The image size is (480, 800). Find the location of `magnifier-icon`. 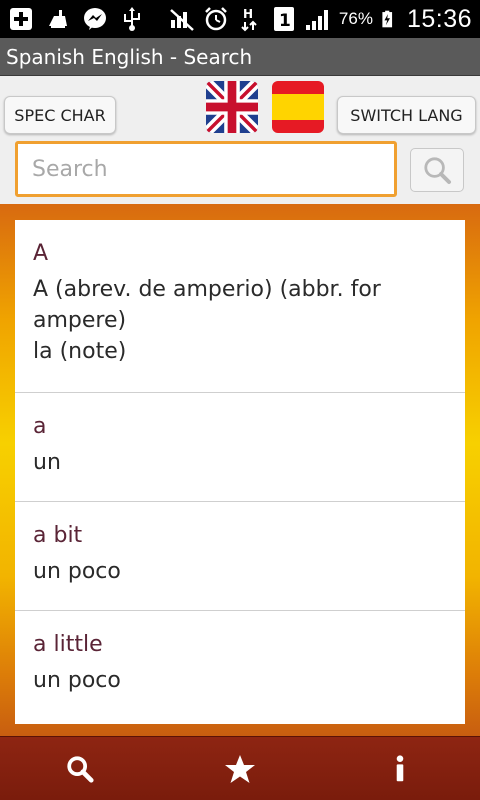

magnifier-icon is located at coordinates (437, 170).